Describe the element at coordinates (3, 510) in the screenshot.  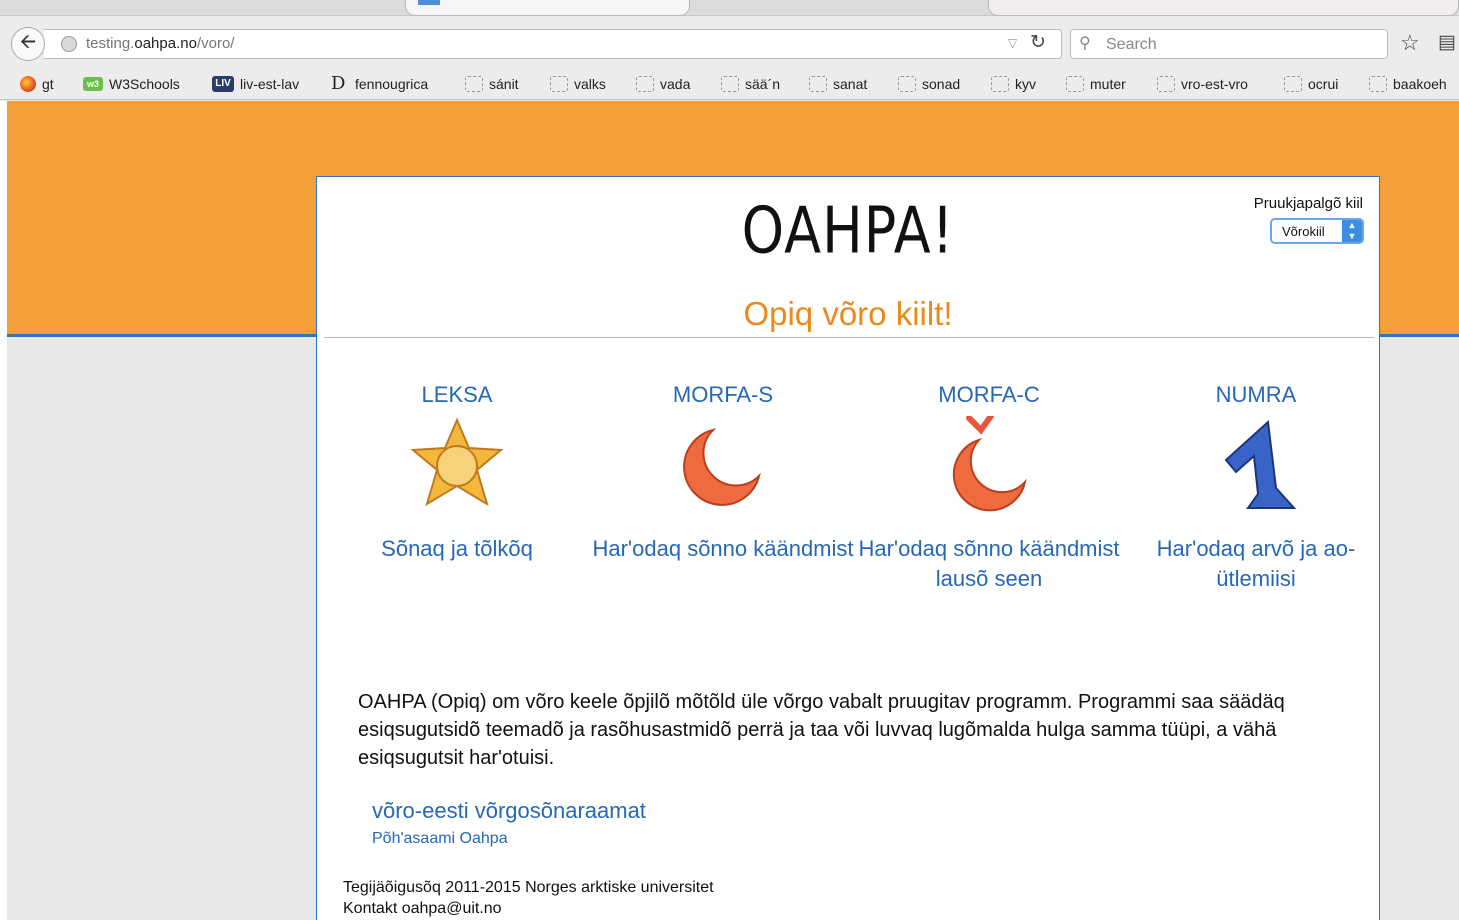
I see `page-left-edge` at that location.